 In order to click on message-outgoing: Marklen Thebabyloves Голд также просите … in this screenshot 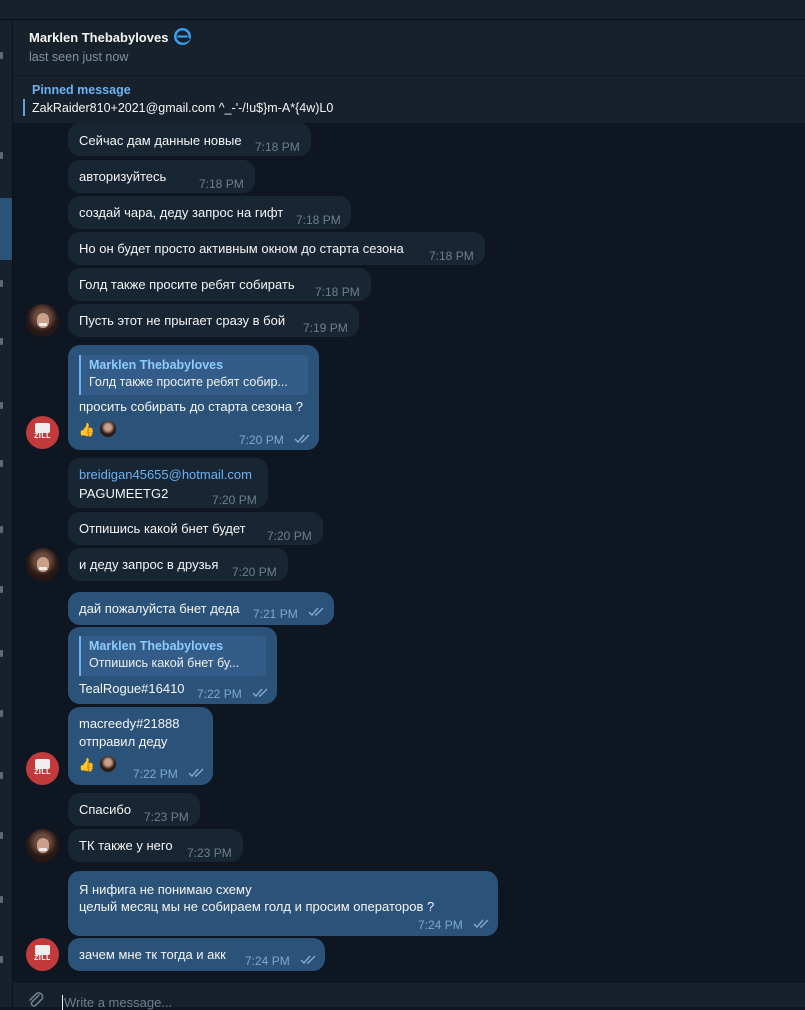, I will do `click(193, 397)`.